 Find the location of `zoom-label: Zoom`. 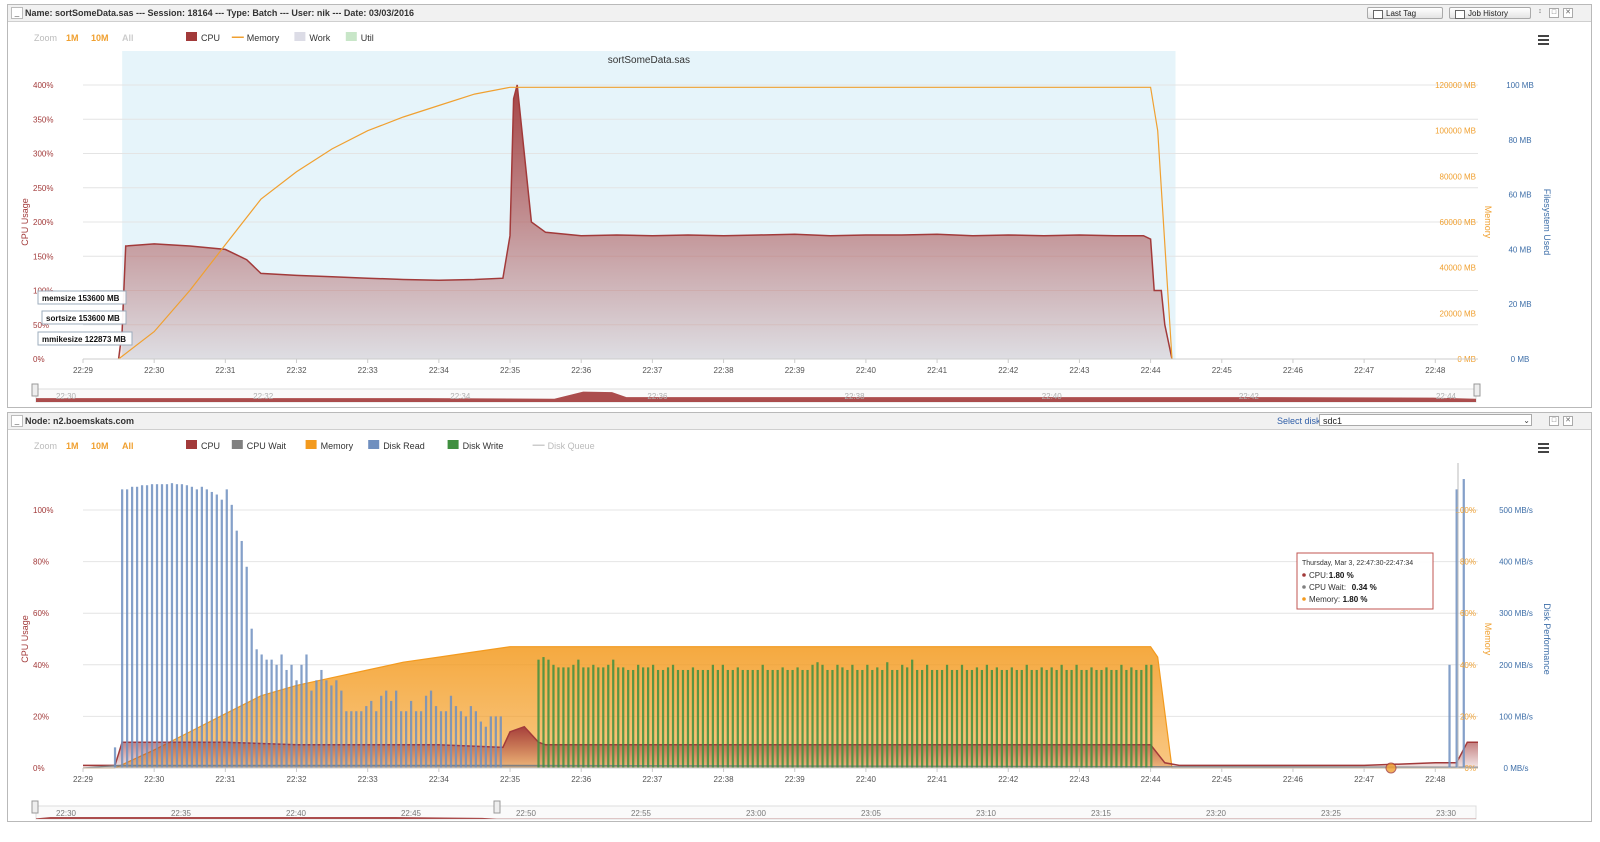

zoom-label: Zoom is located at coordinates (45, 38).